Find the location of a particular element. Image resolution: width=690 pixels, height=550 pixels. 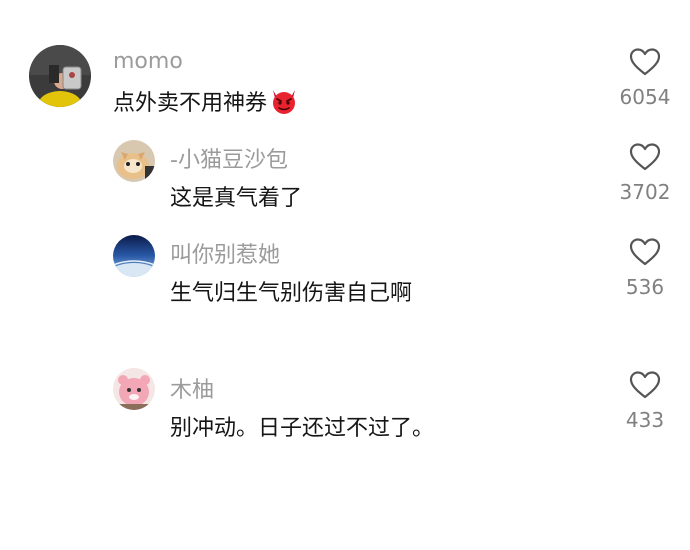

like-button: 536 is located at coordinates (645, 268).